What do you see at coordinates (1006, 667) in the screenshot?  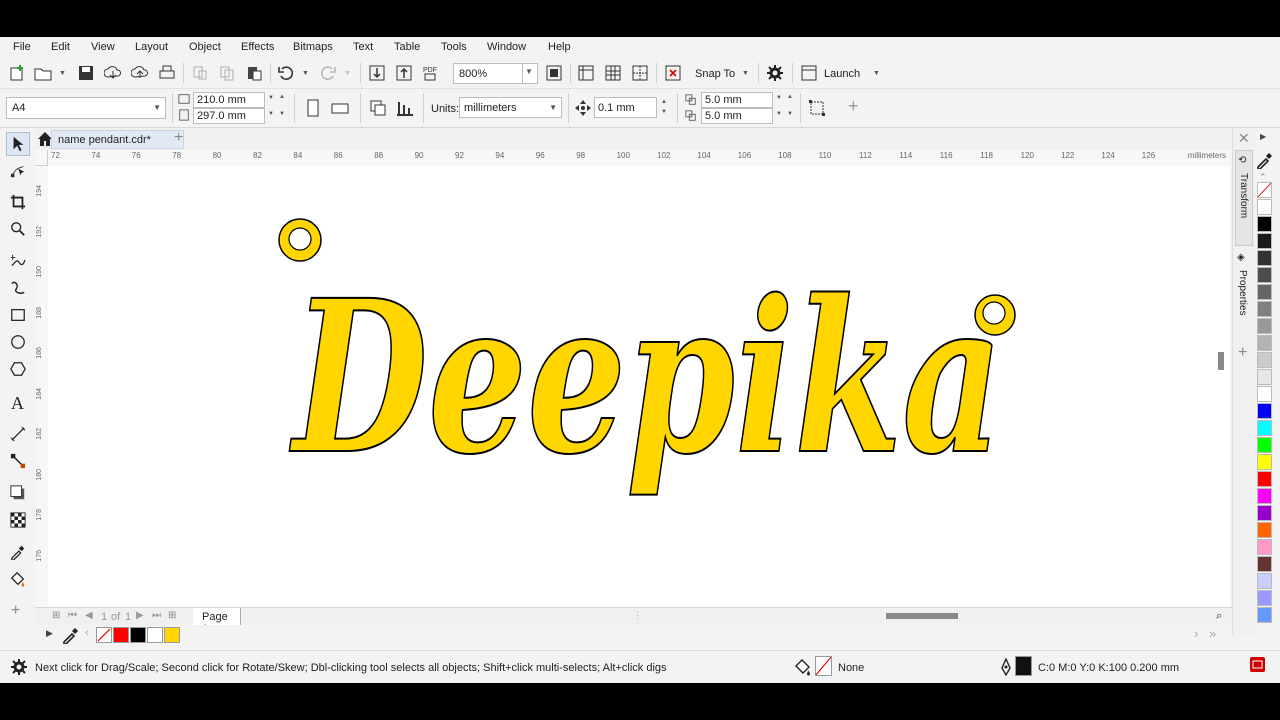 I see `outline-pen-icon` at bounding box center [1006, 667].